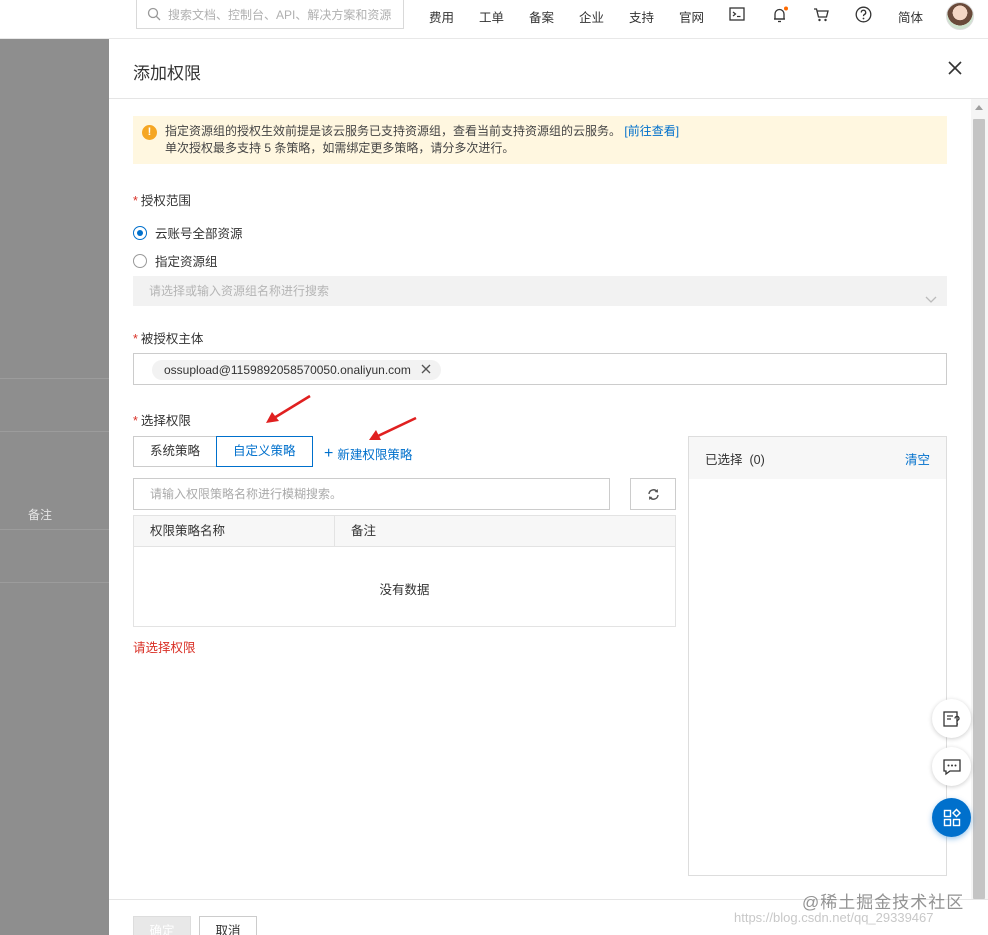 The height and width of the screenshot is (935, 988). I want to click on principal-label: * 被授权主体, so click(168, 337).